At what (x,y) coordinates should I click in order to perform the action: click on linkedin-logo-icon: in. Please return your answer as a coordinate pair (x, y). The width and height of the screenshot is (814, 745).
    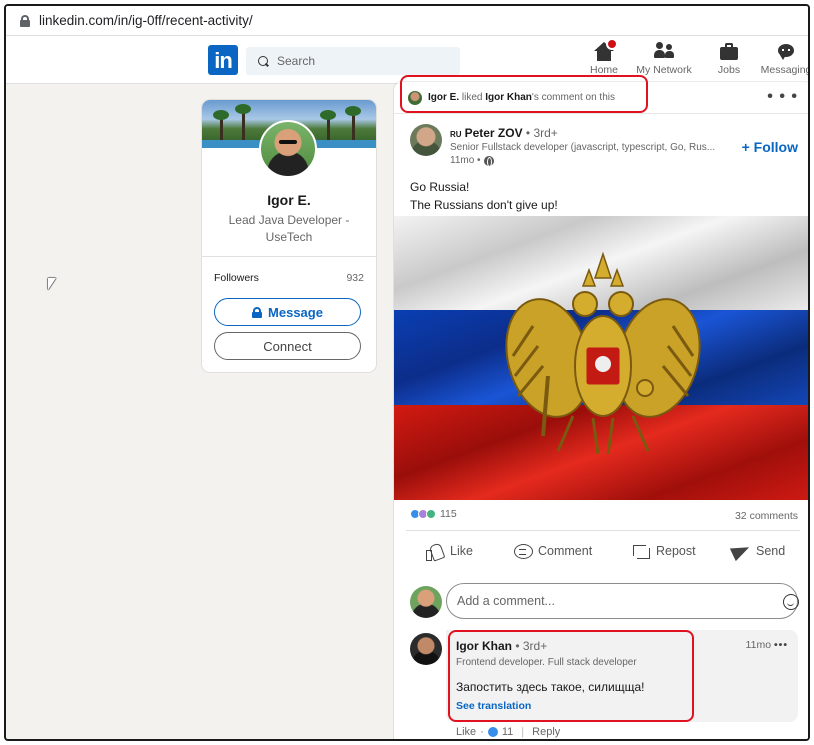
    Looking at the image, I should click on (223, 60).